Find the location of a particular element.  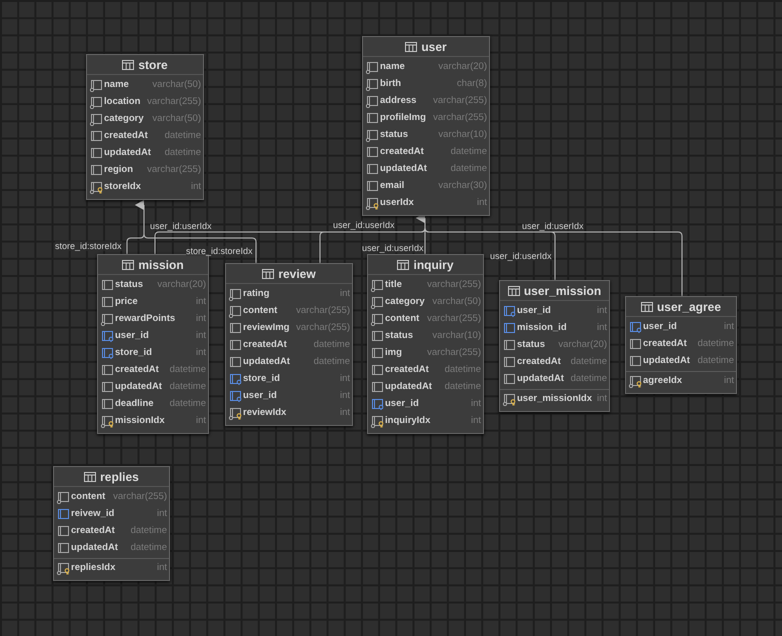

table-title: user_mission is located at coordinates (563, 291).